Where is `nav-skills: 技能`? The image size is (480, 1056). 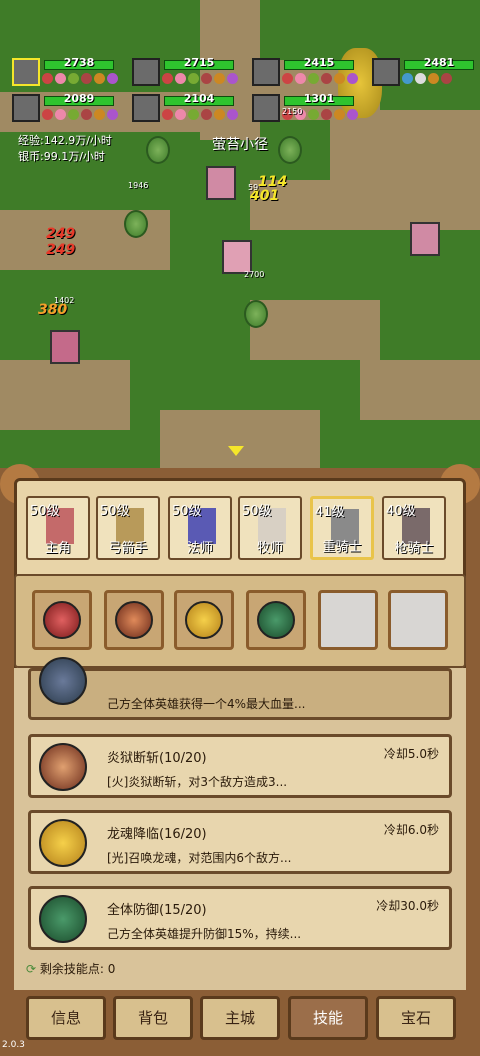
nav-skills: 技能 is located at coordinates (328, 1018).